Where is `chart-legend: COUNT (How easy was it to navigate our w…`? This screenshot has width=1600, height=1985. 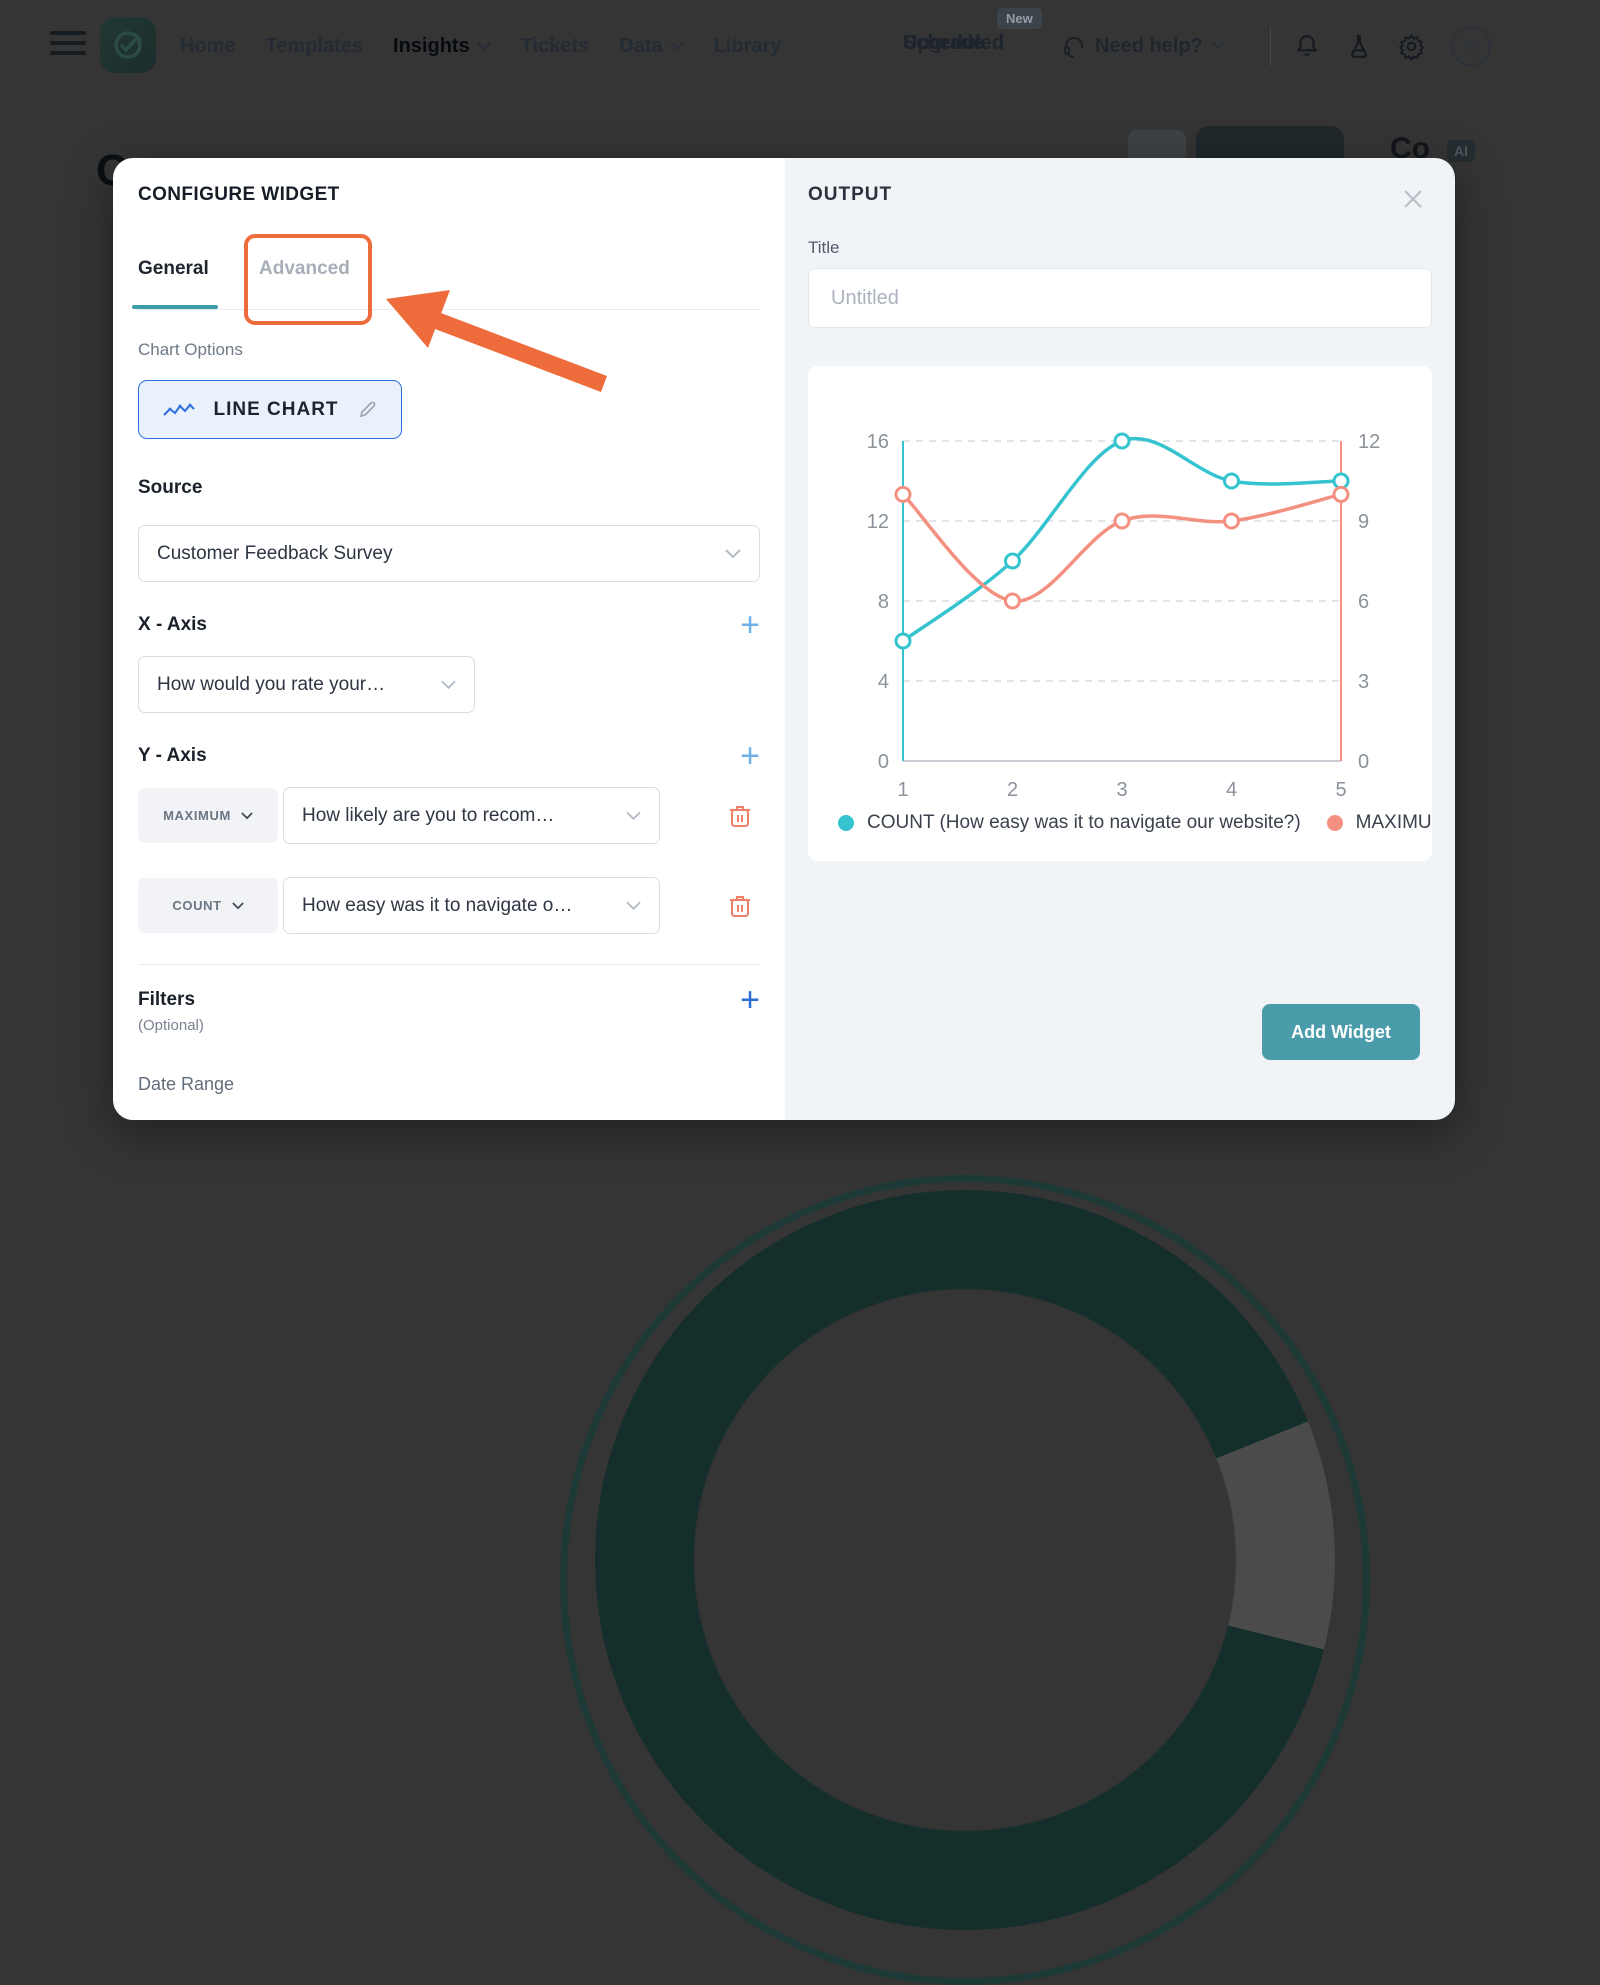
chart-legend: COUNT (How easy was it to navigate our w… is located at coordinates (1135, 823).